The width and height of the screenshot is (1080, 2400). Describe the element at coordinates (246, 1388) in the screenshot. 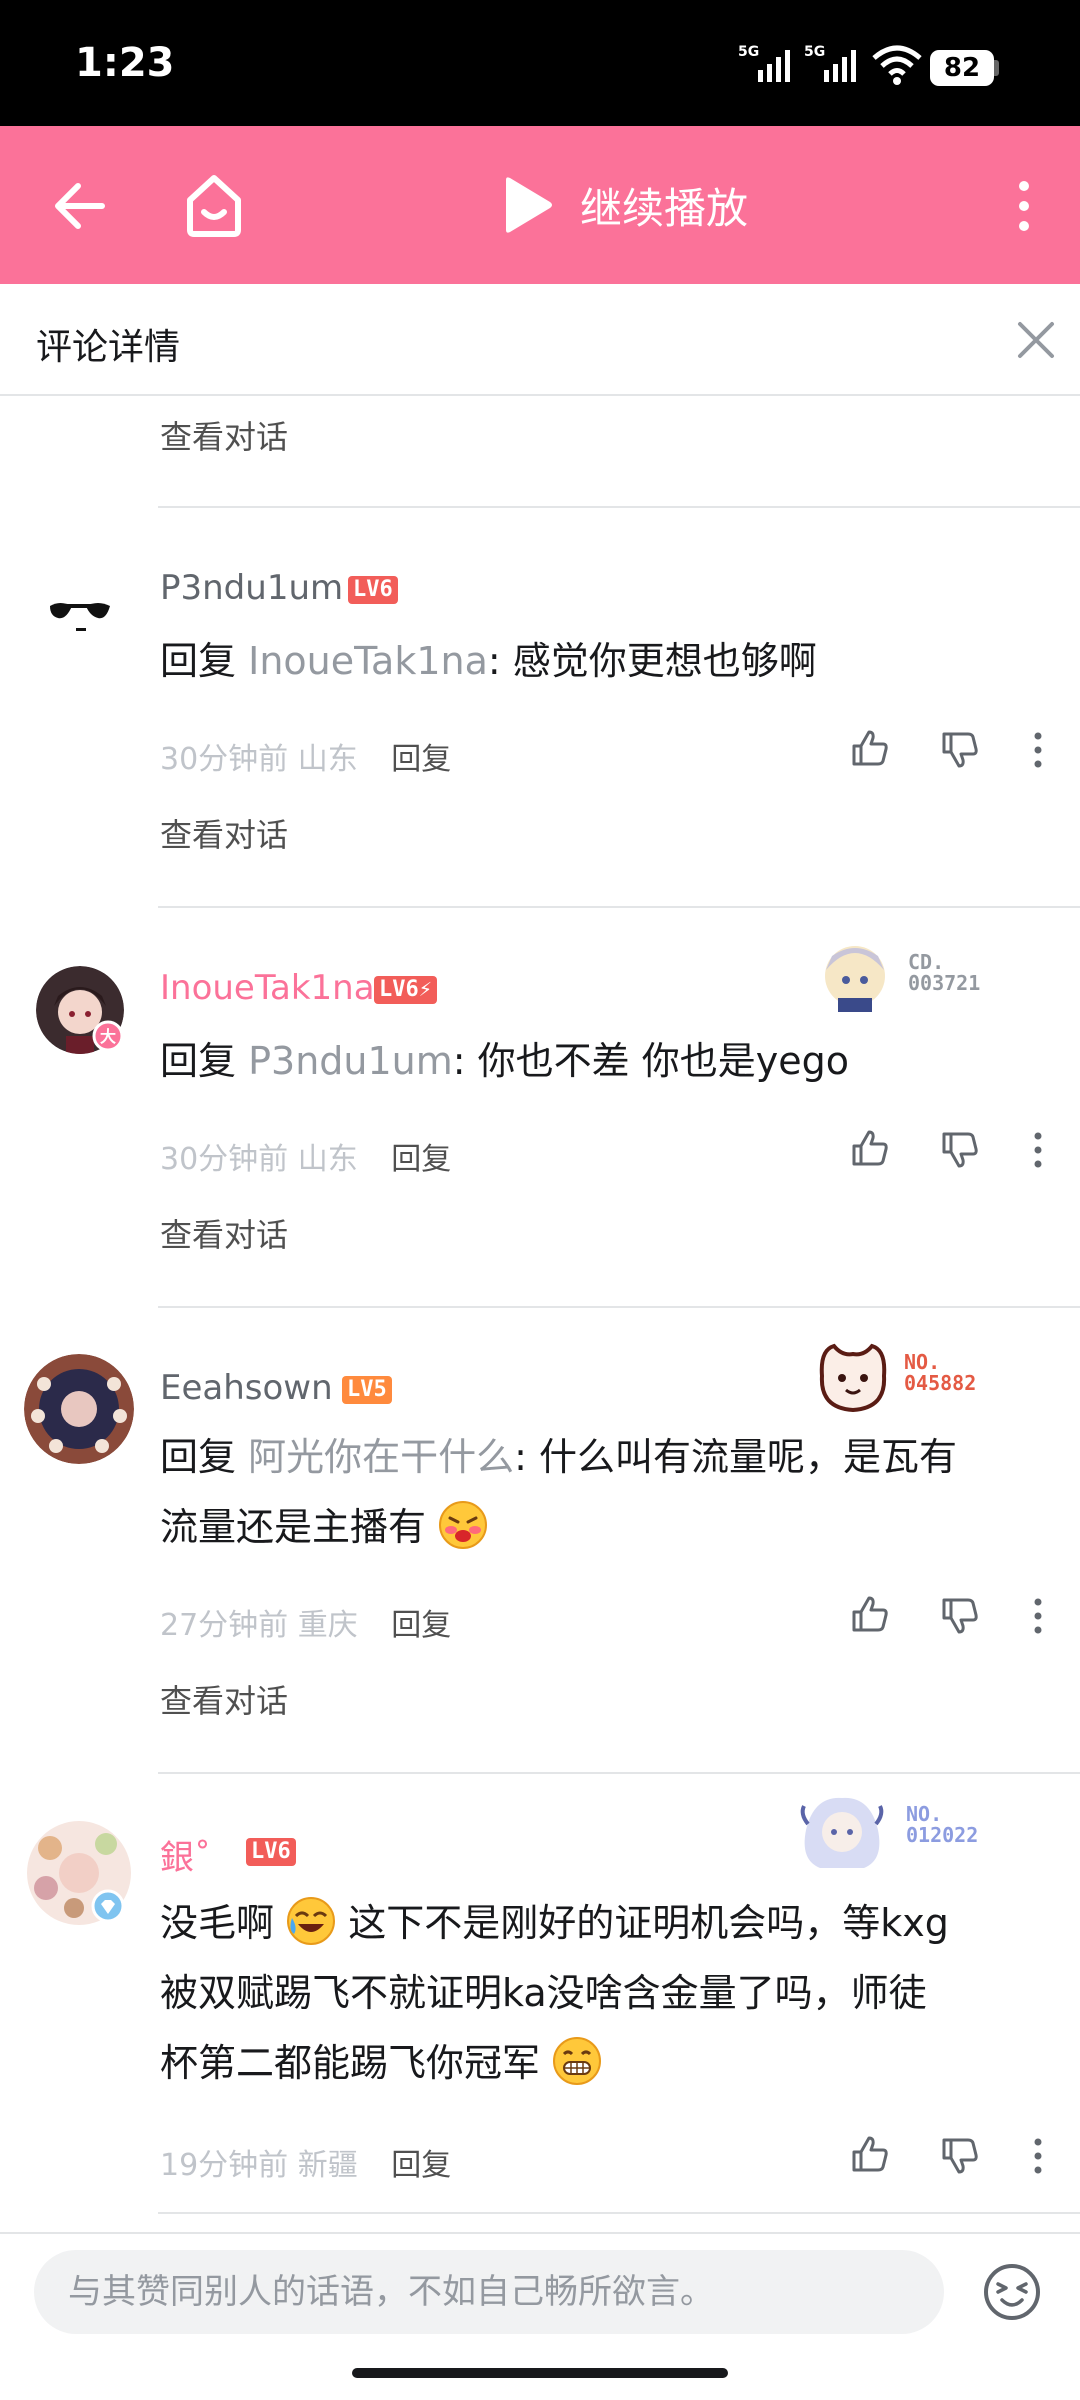

I see `comment-username: Eeahsown` at that location.